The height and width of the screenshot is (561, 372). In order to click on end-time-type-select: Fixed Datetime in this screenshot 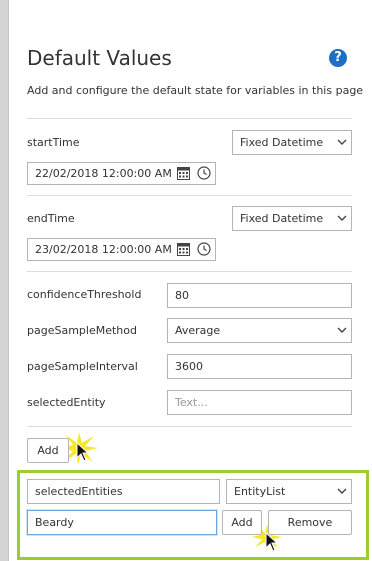, I will do `click(292, 218)`.